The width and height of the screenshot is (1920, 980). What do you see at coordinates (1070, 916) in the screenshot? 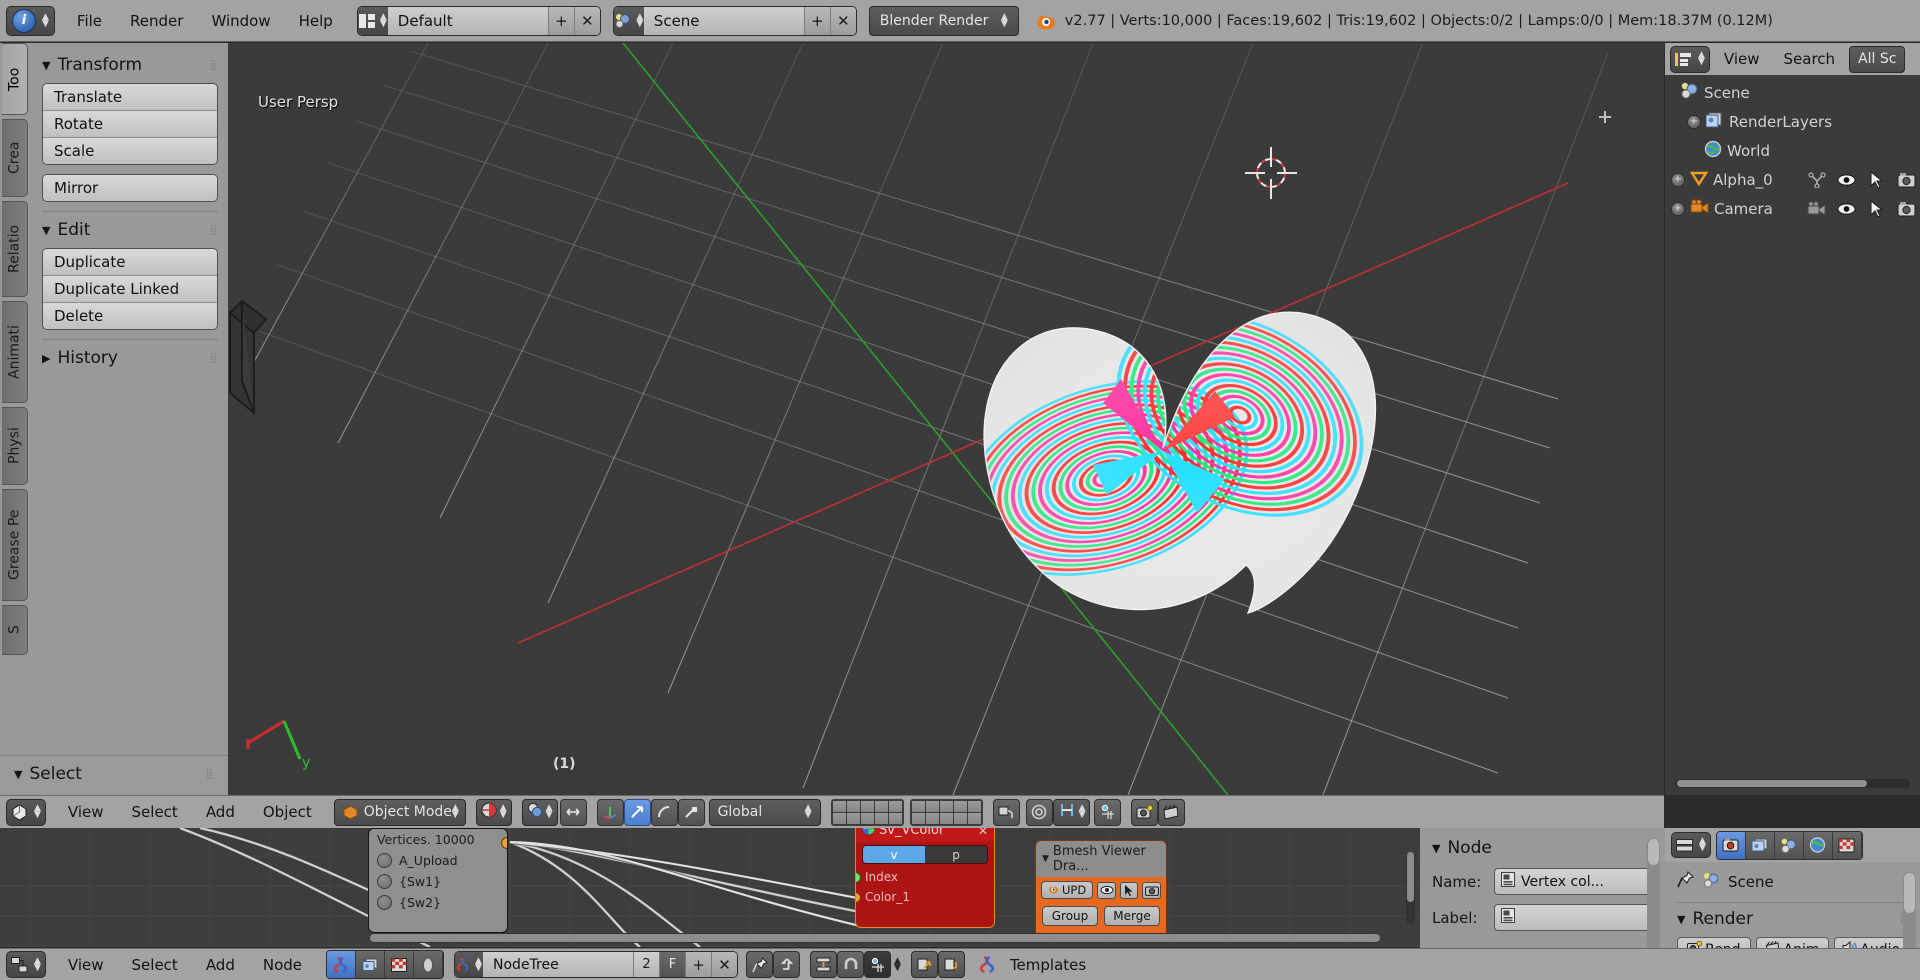
I see `bmesh-group-button: Group` at bounding box center [1070, 916].